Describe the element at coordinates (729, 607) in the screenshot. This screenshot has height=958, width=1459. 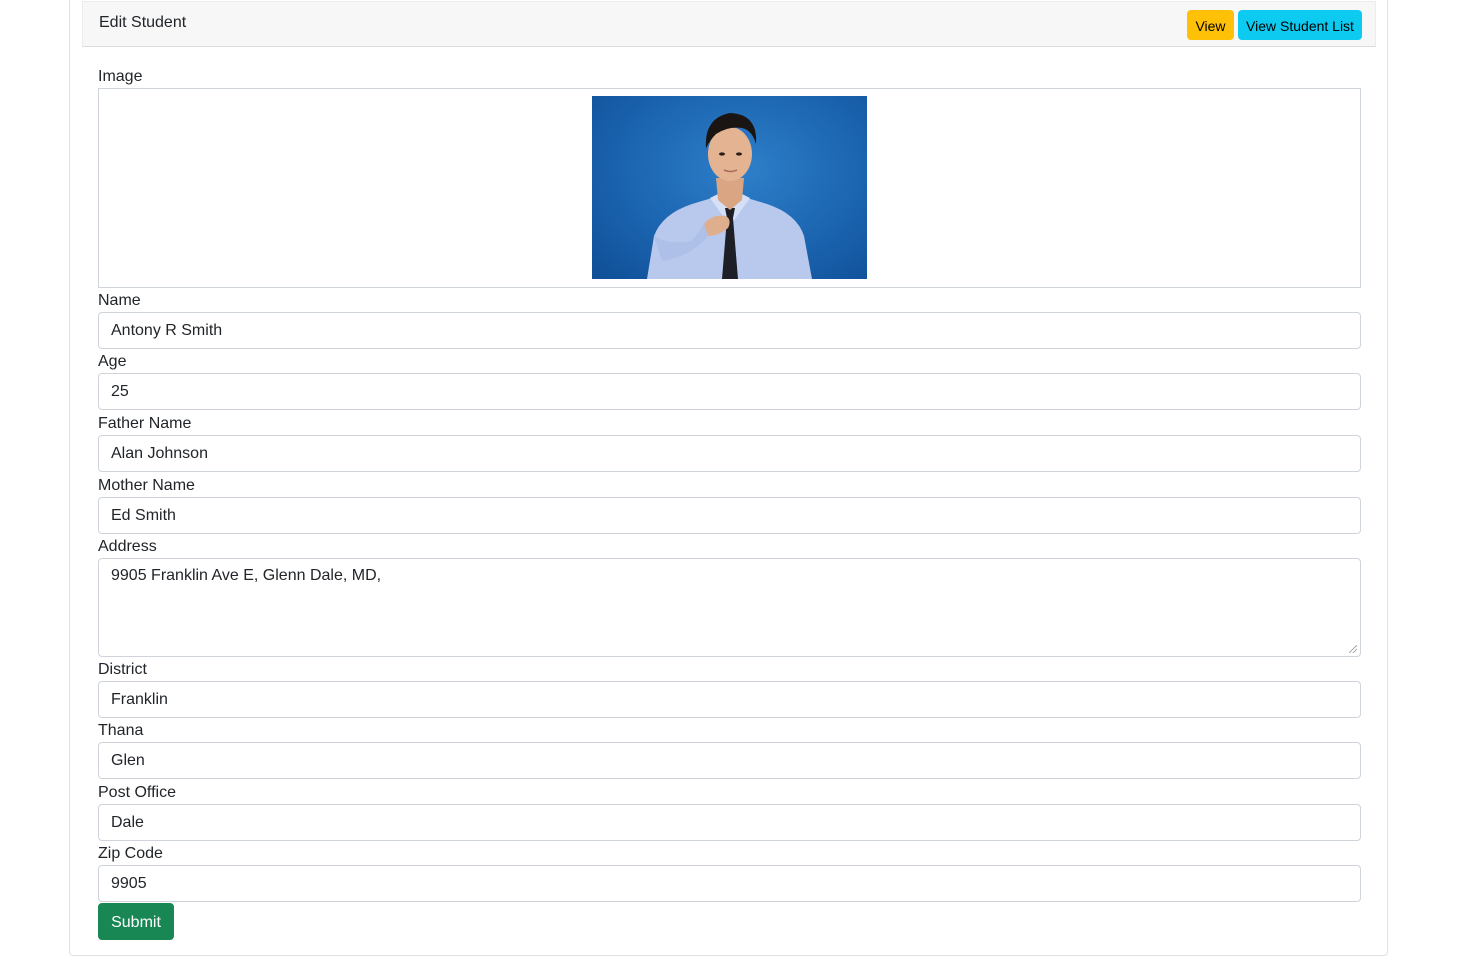
I see `address-textarea: 9905 Franklin Ave E, Glenn Dale, MD,` at that location.